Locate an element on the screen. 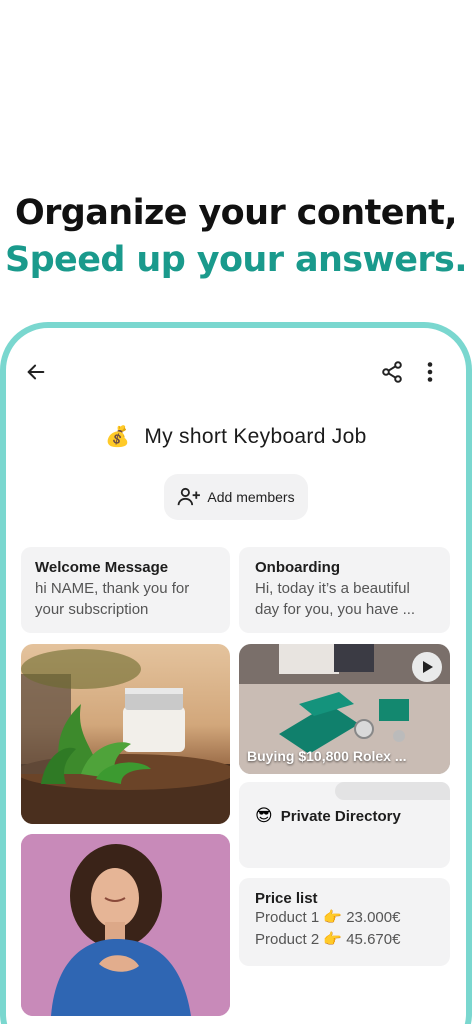 Image resolution: width=472 pixels, height=1024 pixels. page-title: My short Keyboard Job is located at coordinates (255, 436).